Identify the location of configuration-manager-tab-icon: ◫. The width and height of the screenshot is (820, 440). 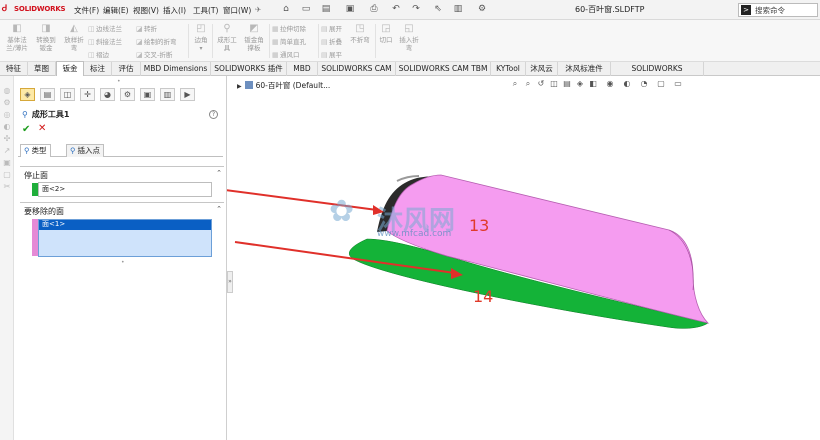
(67, 94).